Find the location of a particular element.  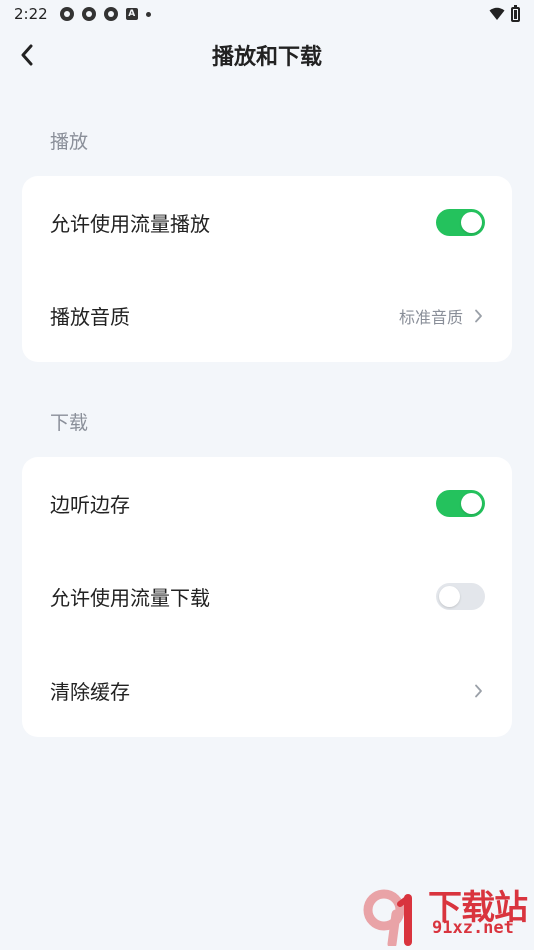

status-time: 2:22 is located at coordinates (31, 14).